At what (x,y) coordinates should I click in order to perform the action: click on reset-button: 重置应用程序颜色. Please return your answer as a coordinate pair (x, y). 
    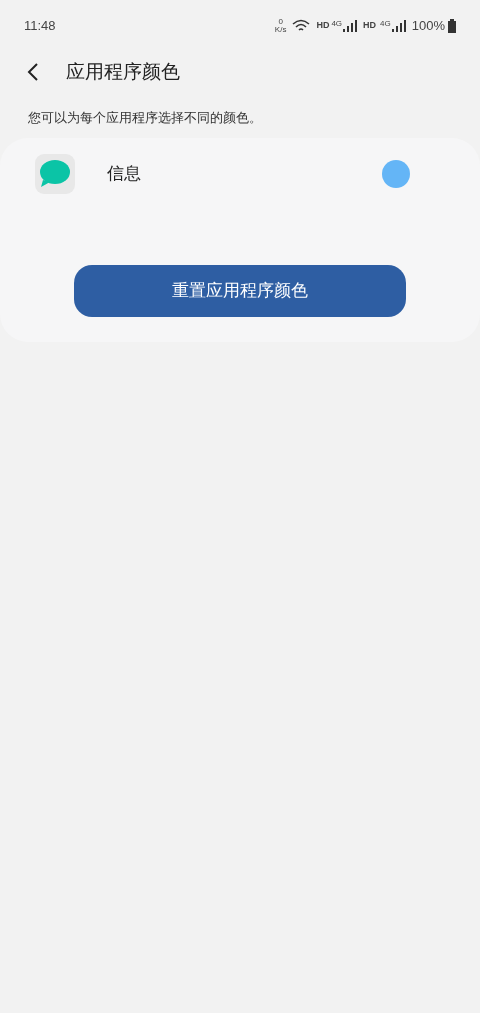
    Looking at the image, I should click on (240, 290).